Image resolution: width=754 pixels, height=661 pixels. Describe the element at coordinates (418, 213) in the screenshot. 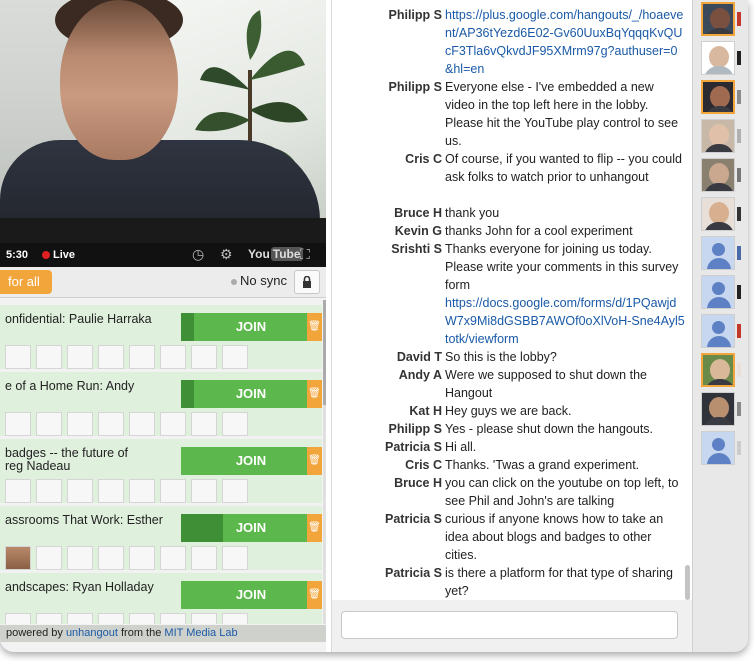

I see `chat-author: Bruce H` at that location.